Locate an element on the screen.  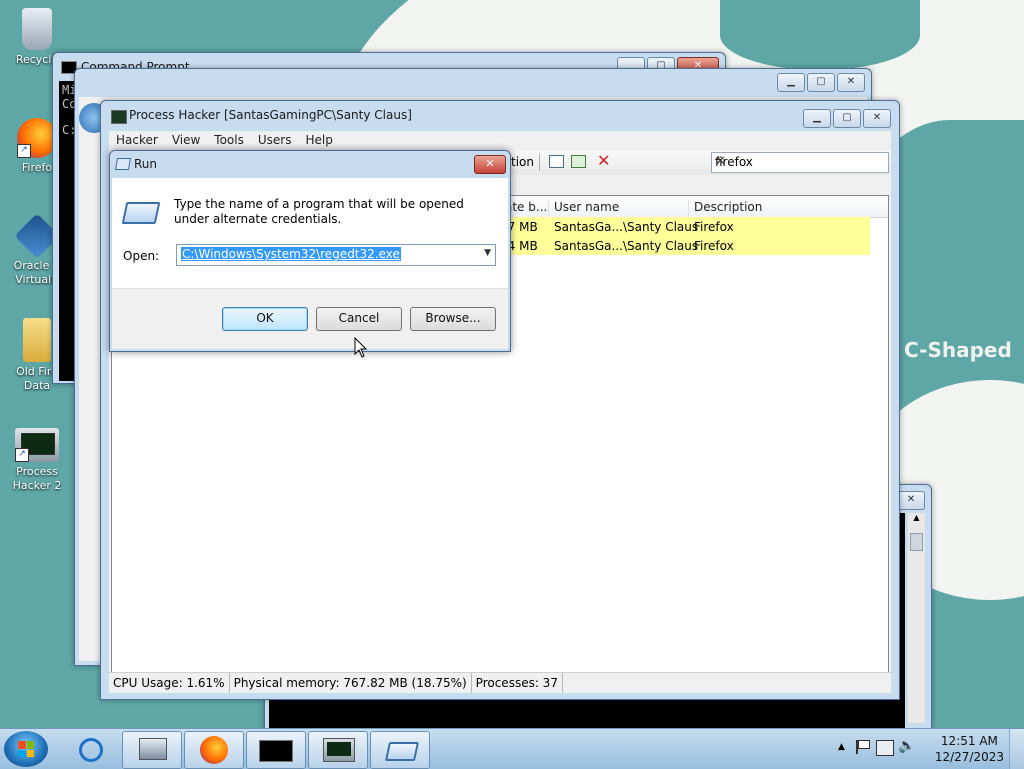
taskbar: ▲ 🔈 12:51 AM 12/27/2023 is located at coordinates (512, 748).